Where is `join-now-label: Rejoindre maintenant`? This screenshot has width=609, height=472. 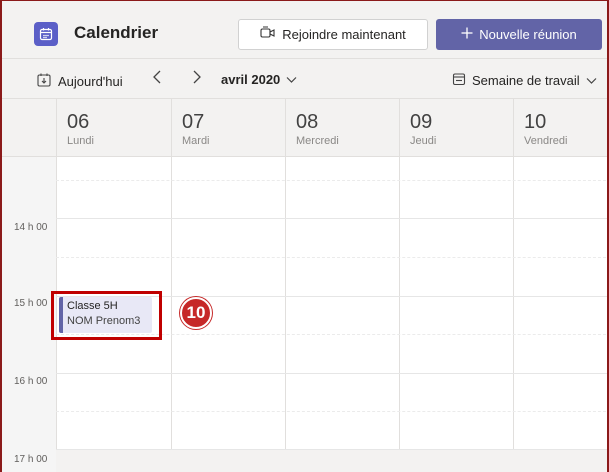 join-now-label: Rejoindre maintenant is located at coordinates (344, 34).